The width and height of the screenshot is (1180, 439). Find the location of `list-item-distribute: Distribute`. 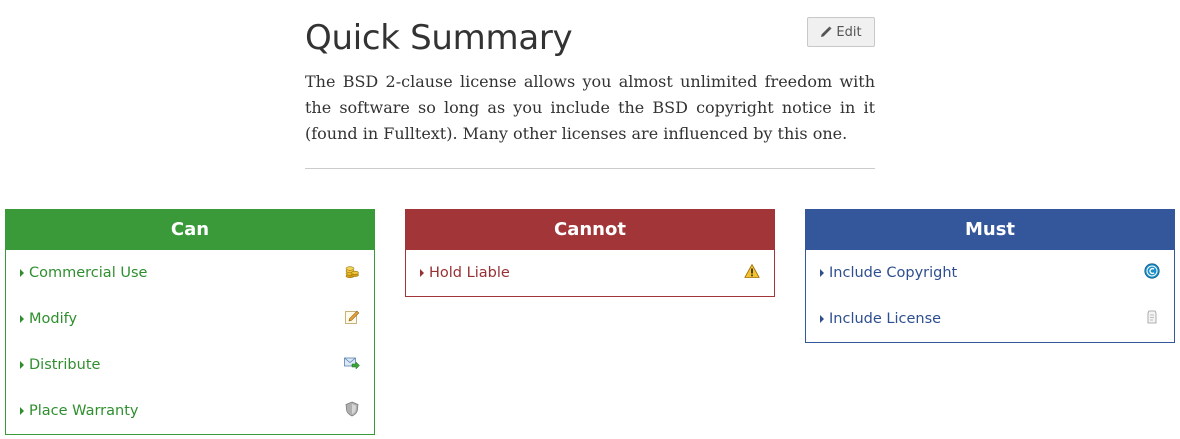

list-item-distribute: Distribute is located at coordinates (190, 365).